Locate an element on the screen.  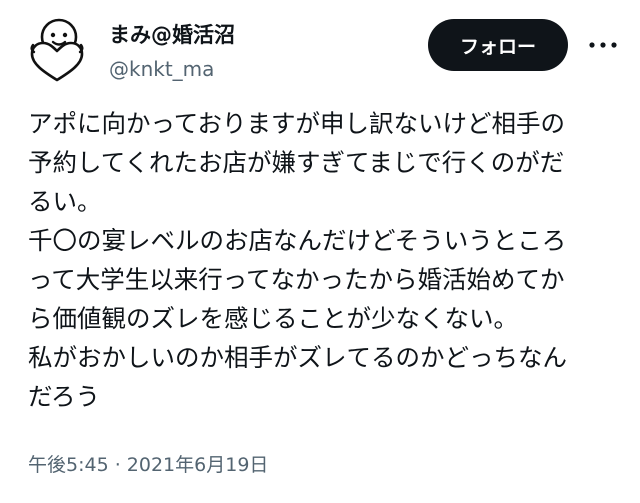
tweet-line: 私がおかしいのか相手がズレてるのかどっちなん is located at coordinates (297, 357).